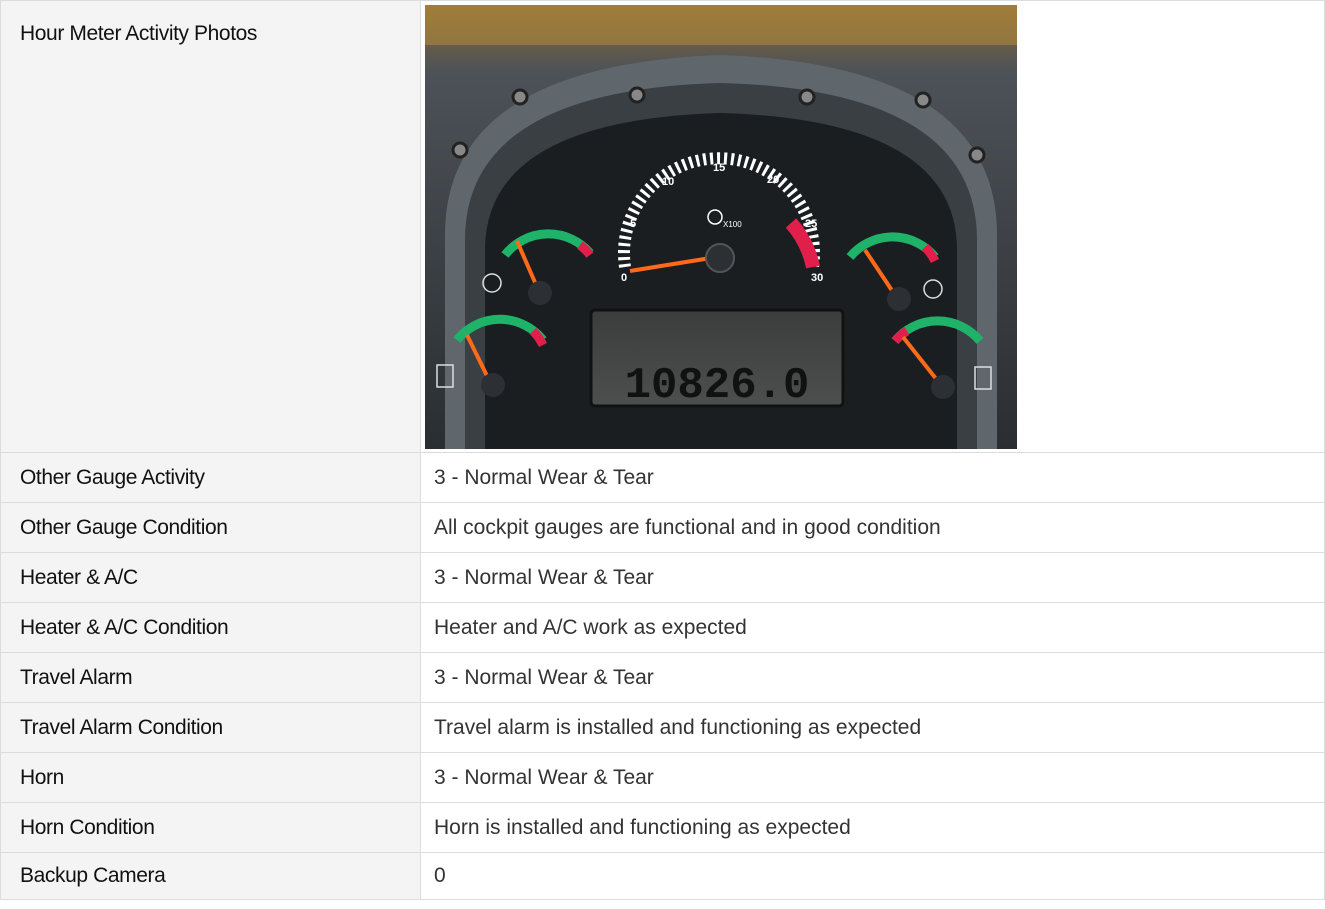 The image size is (1325, 909). Describe the element at coordinates (811, 224) in the screenshot. I see `tach-label: 25` at that location.